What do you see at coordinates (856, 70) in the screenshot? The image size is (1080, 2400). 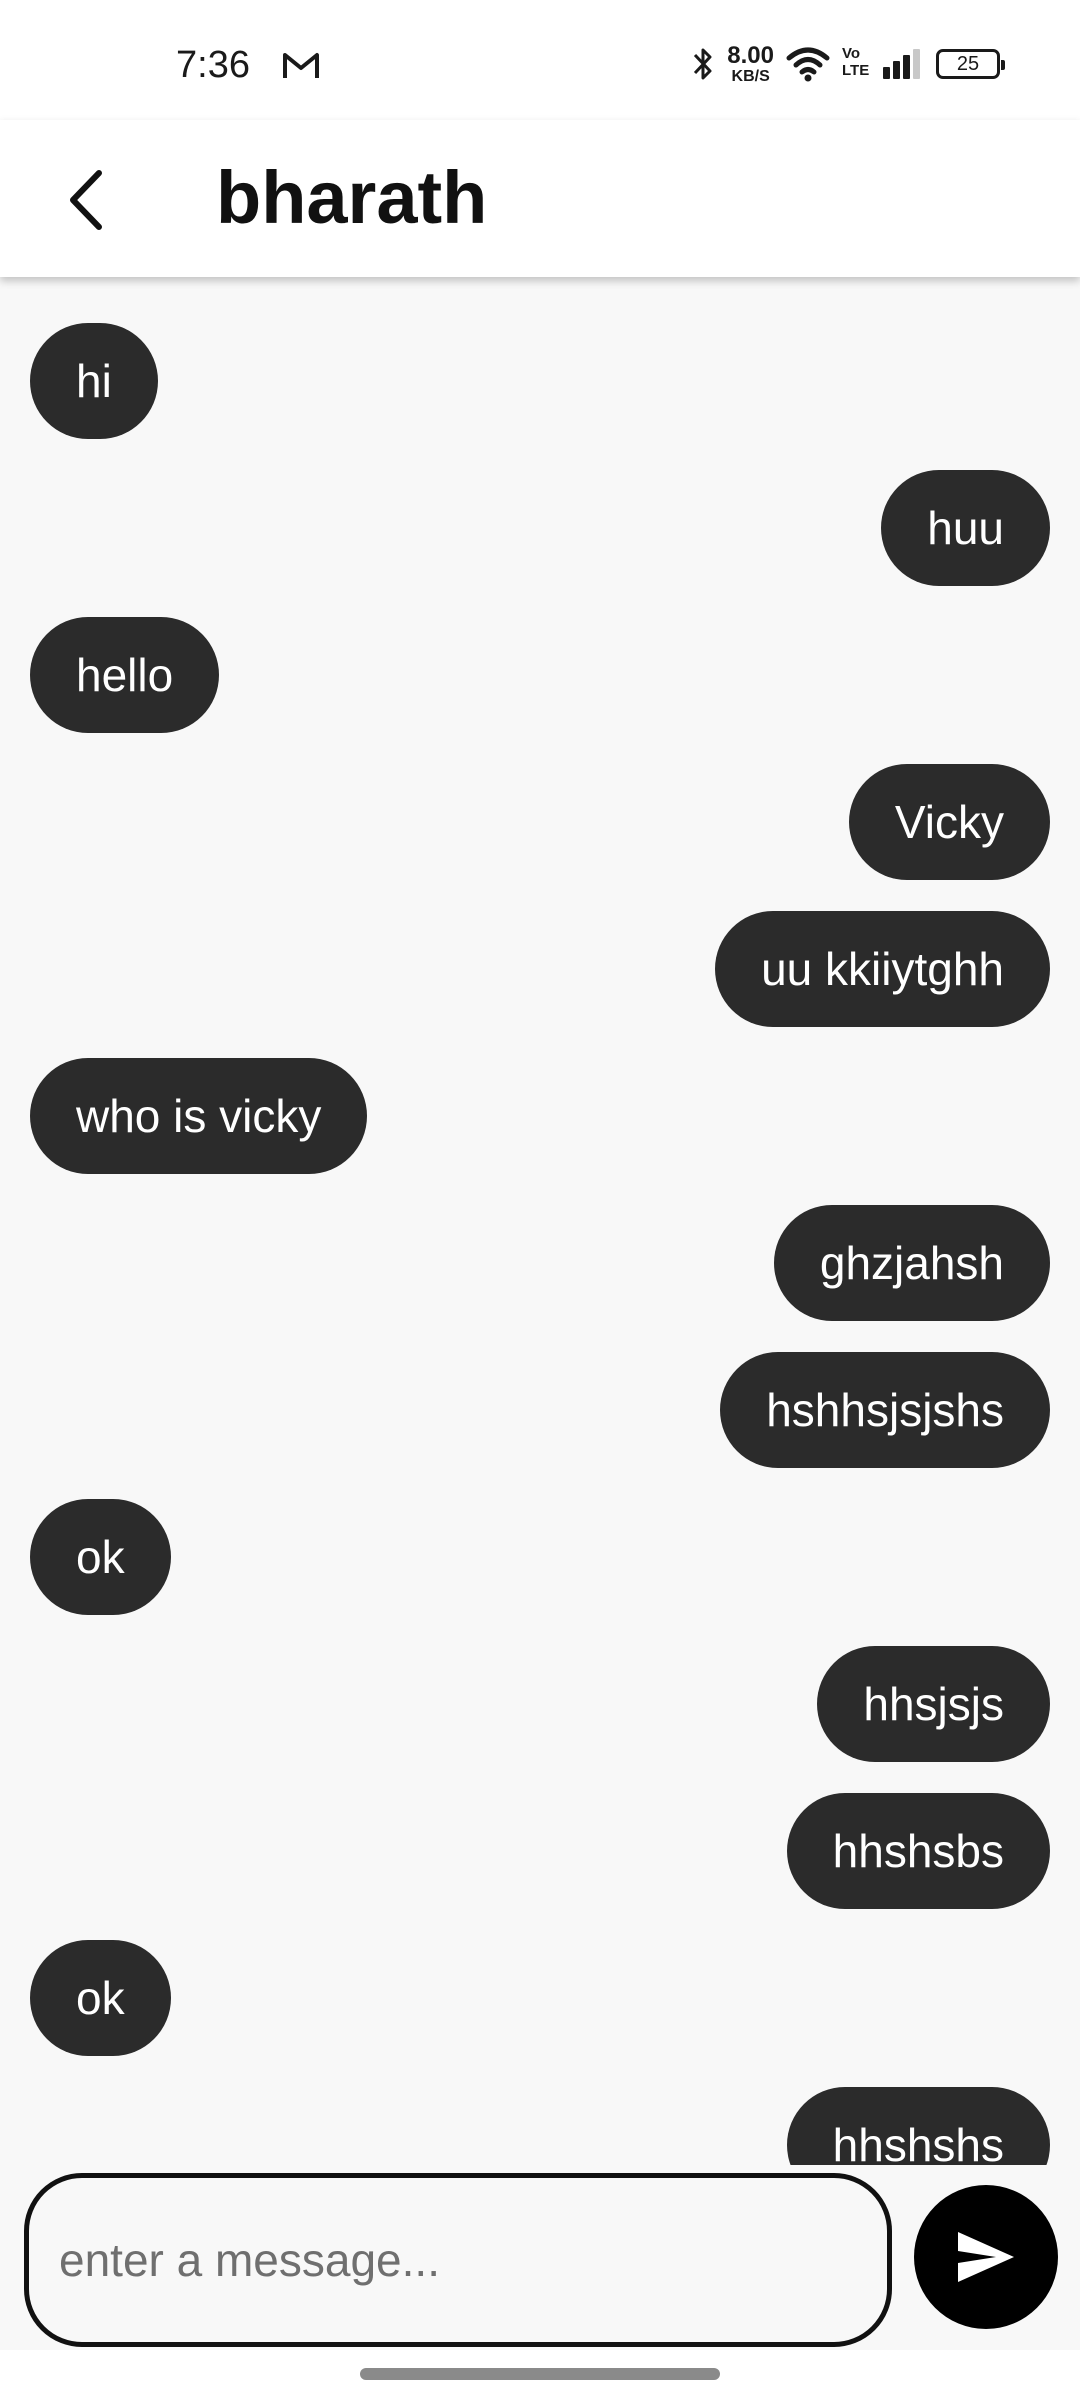 I see `volte-bottom-label: LTE` at bounding box center [856, 70].